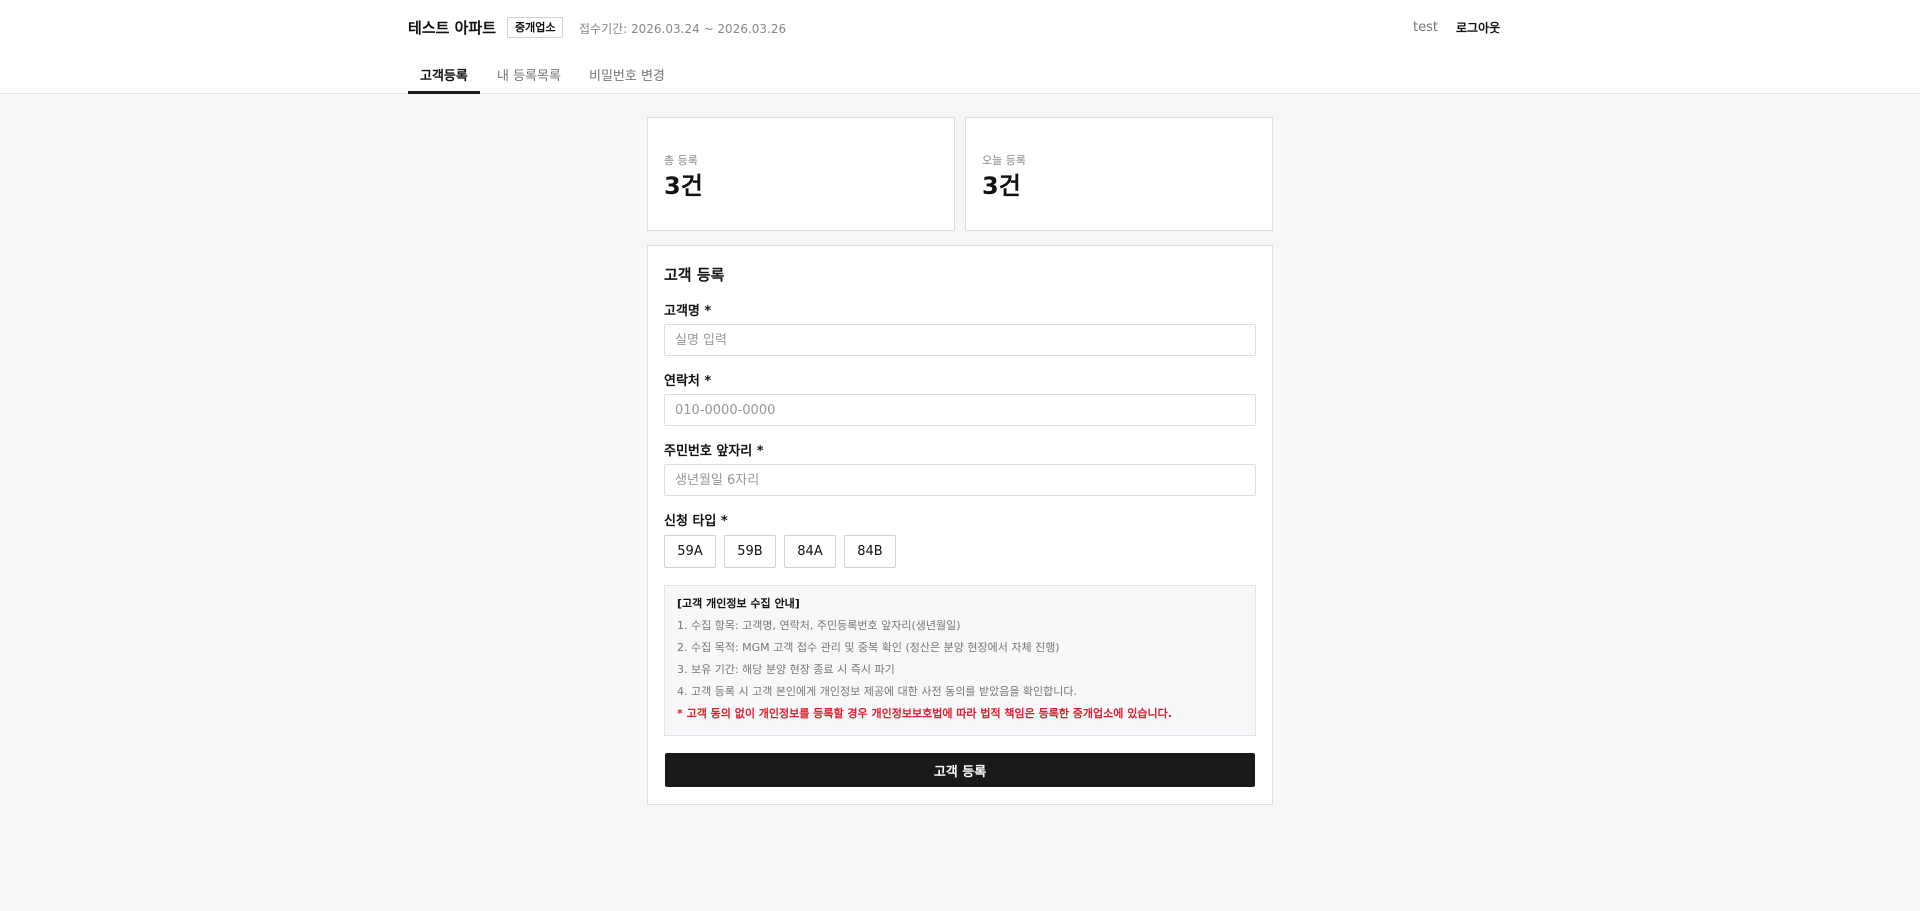  I want to click on rrn-prefix-label: 주민번호 앞자리 *, so click(714, 451).